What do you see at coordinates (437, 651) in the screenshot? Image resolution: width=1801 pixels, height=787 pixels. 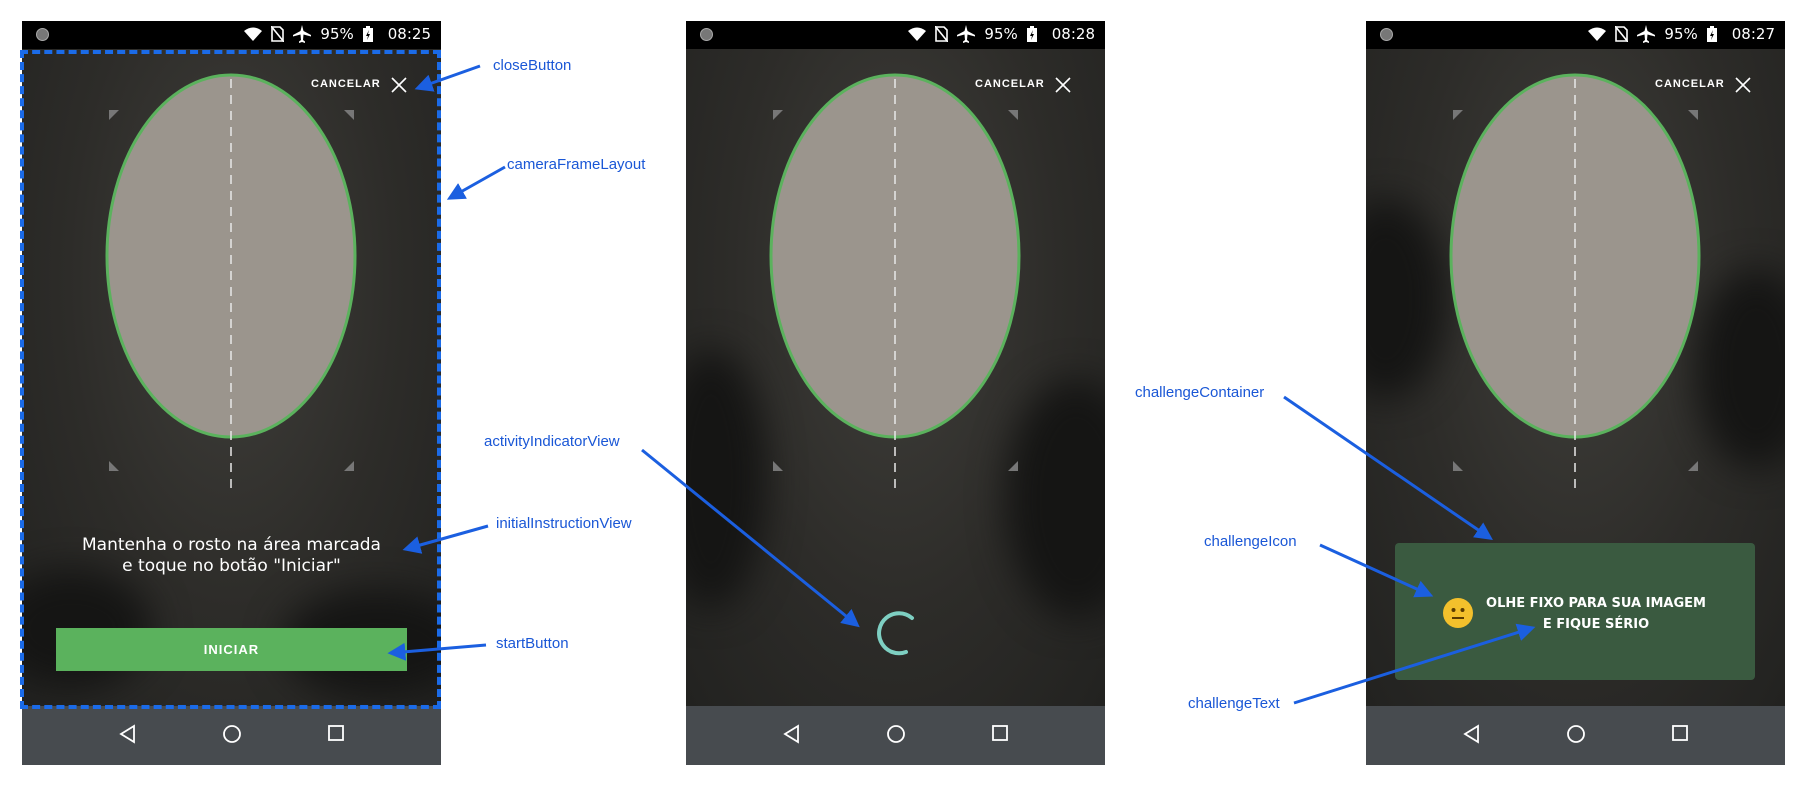 I see `arrow-start-button` at bounding box center [437, 651].